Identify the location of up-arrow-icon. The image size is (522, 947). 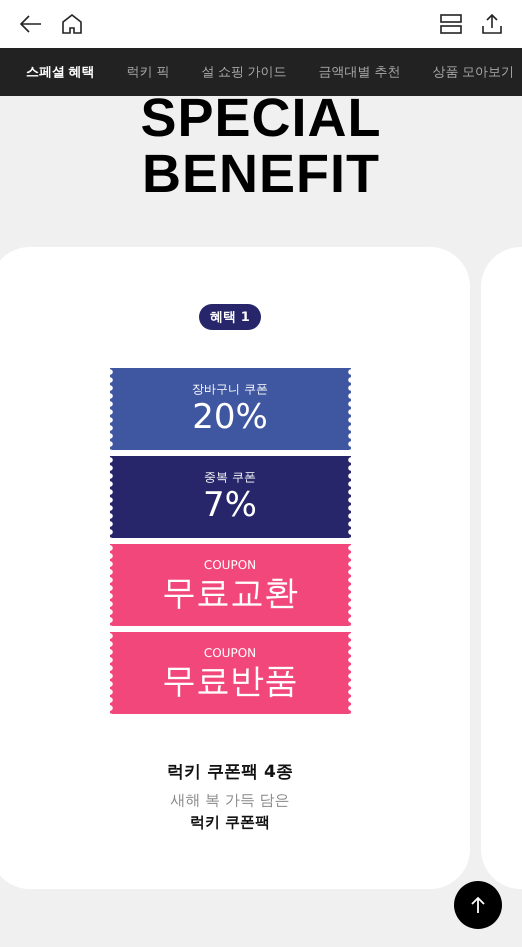
(478, 905).